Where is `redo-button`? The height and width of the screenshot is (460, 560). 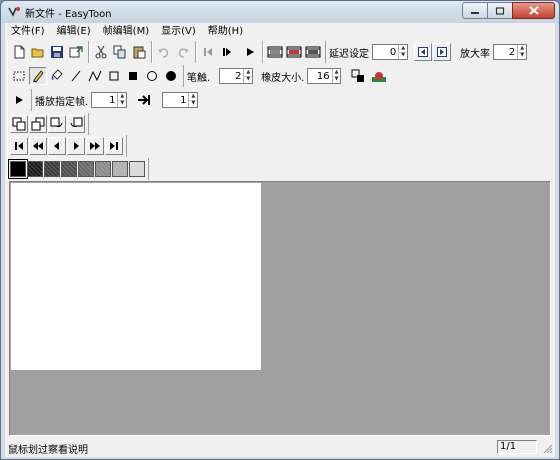 redo-button is located at coordinates (183, 52).